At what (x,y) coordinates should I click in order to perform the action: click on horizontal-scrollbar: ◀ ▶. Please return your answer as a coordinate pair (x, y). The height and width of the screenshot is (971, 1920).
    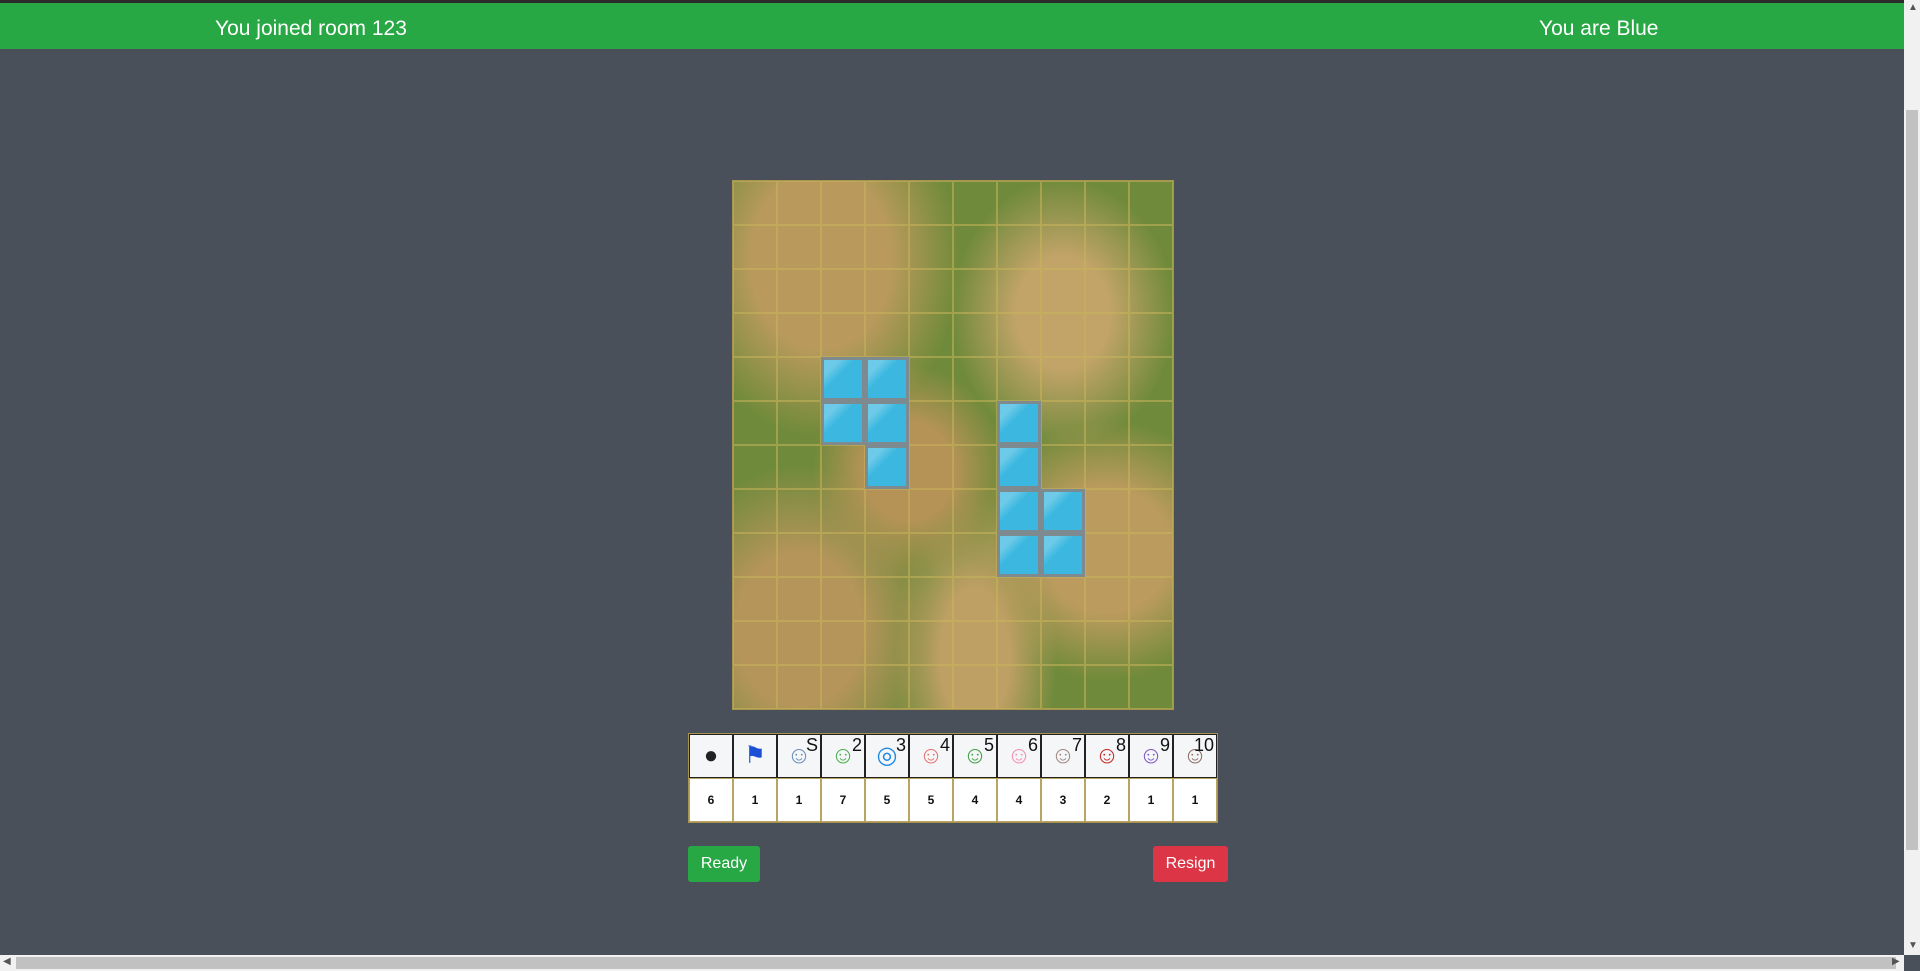
    Looking at the image, I should click on (952, 963).